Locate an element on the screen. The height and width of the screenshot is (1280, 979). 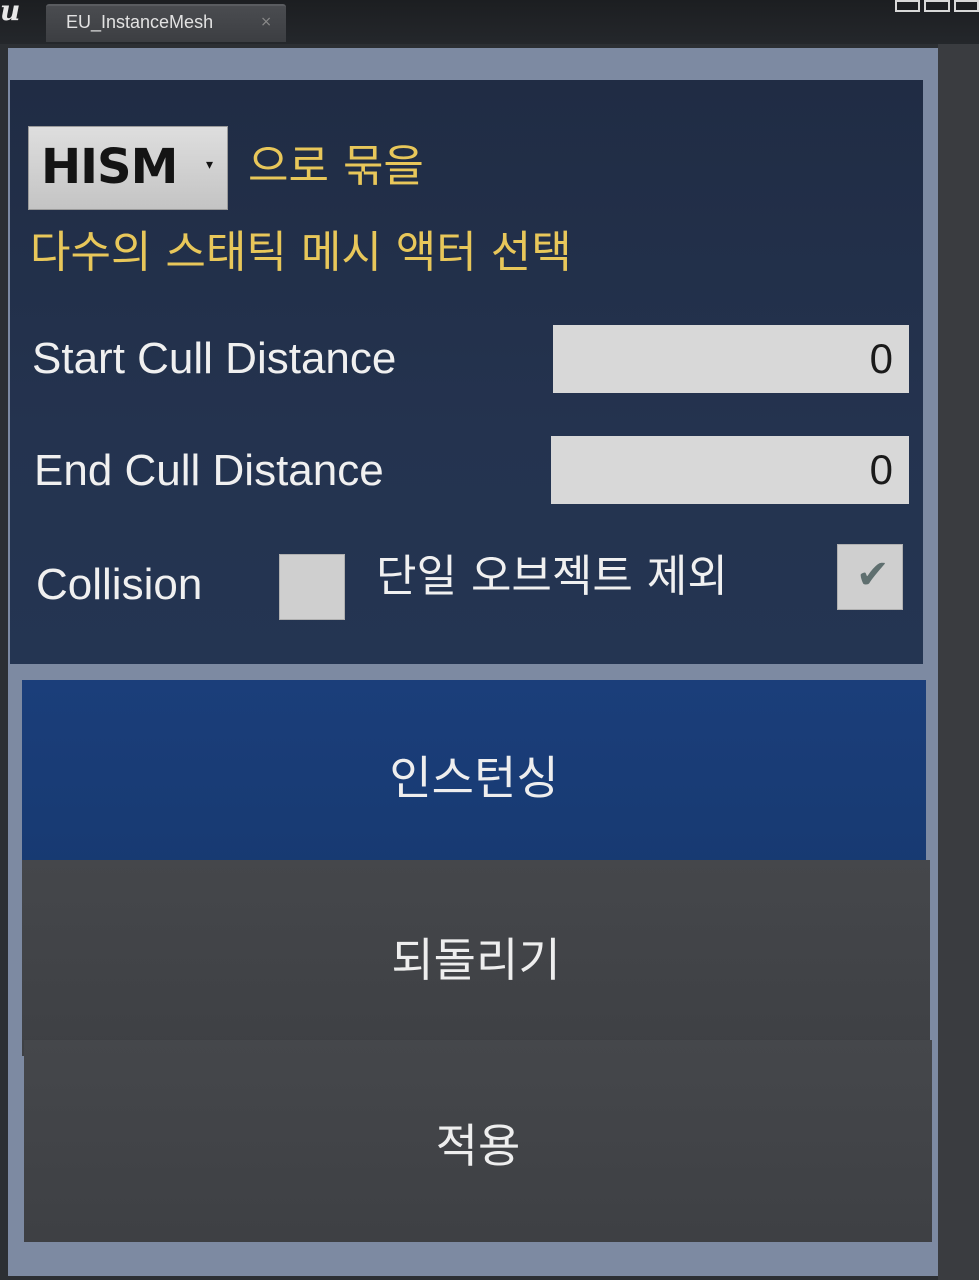
maximize-icon is located at coordinates (937, 6).